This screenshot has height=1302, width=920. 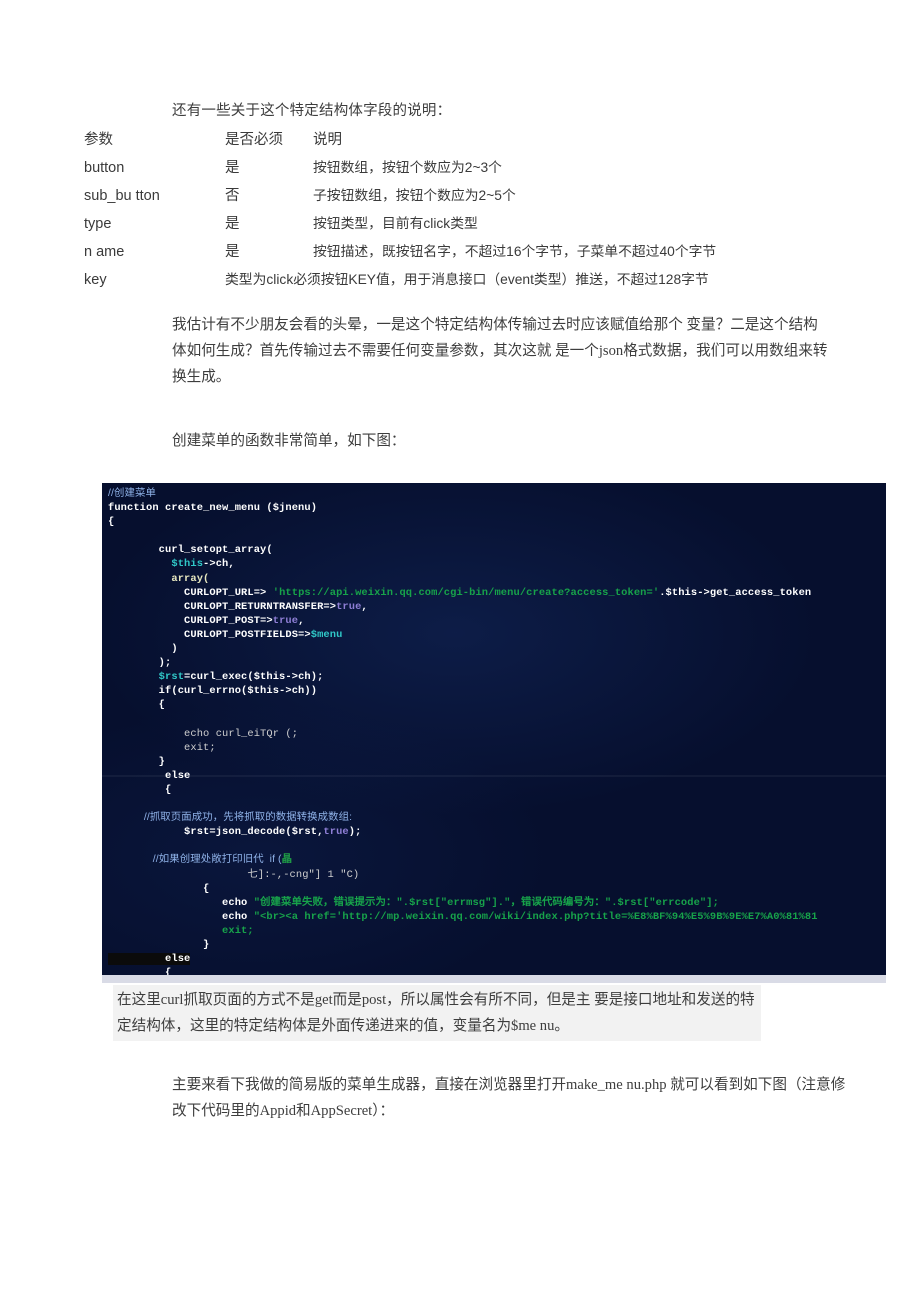 I want to click on paragraph-code-intro: 创建菜单的函数非常简单，如下图：, so click(x=289, y=441).